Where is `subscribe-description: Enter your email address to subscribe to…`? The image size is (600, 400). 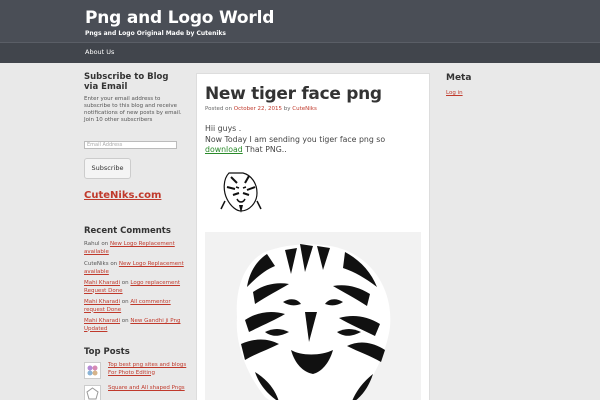 subscribe-description: Enter your email address to subscribe to… is located at coordinates (133, 106).